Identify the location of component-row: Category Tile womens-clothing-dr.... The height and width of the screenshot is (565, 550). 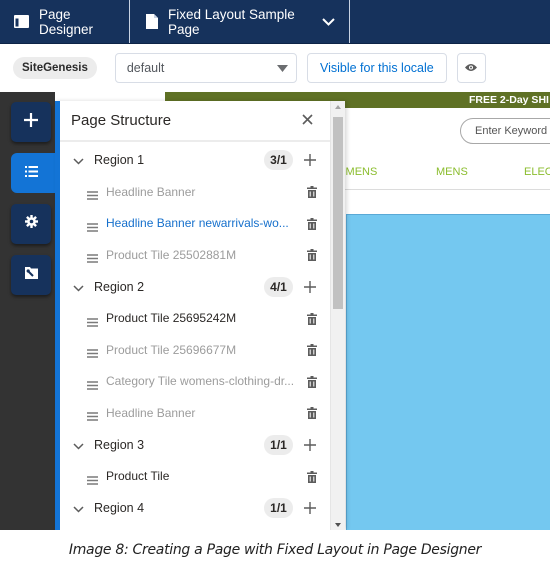
(197, 382).